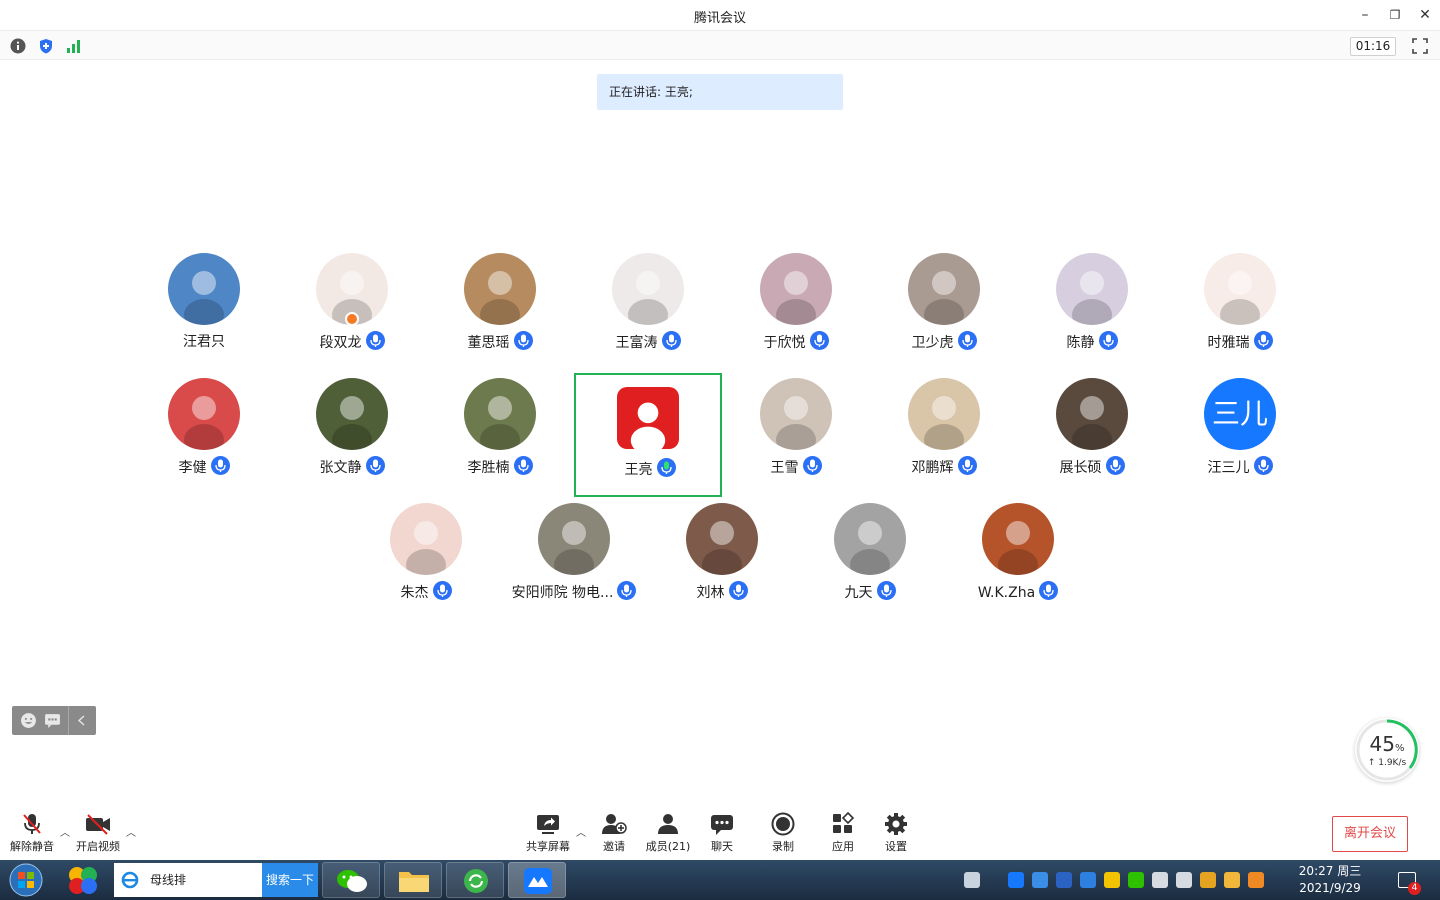  I want to click on participant-tile: 王亮, so click(648, 435).